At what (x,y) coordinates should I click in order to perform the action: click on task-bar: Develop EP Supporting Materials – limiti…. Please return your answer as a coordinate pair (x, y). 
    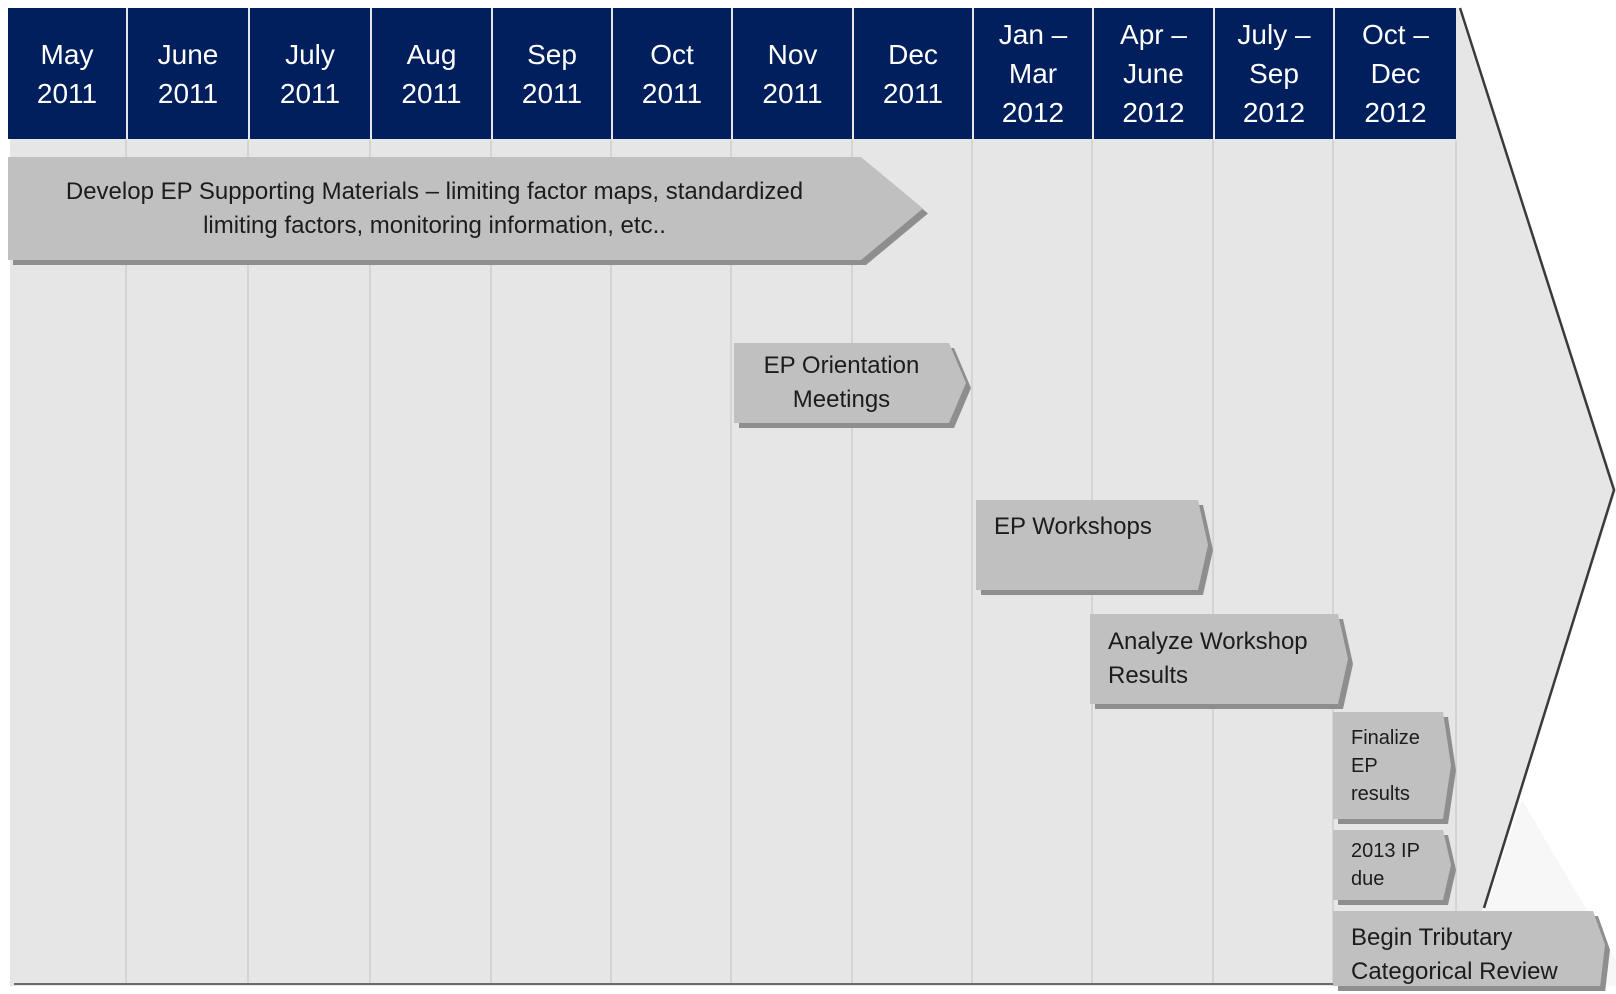
    Looking at the image, I should click on (468, 211).